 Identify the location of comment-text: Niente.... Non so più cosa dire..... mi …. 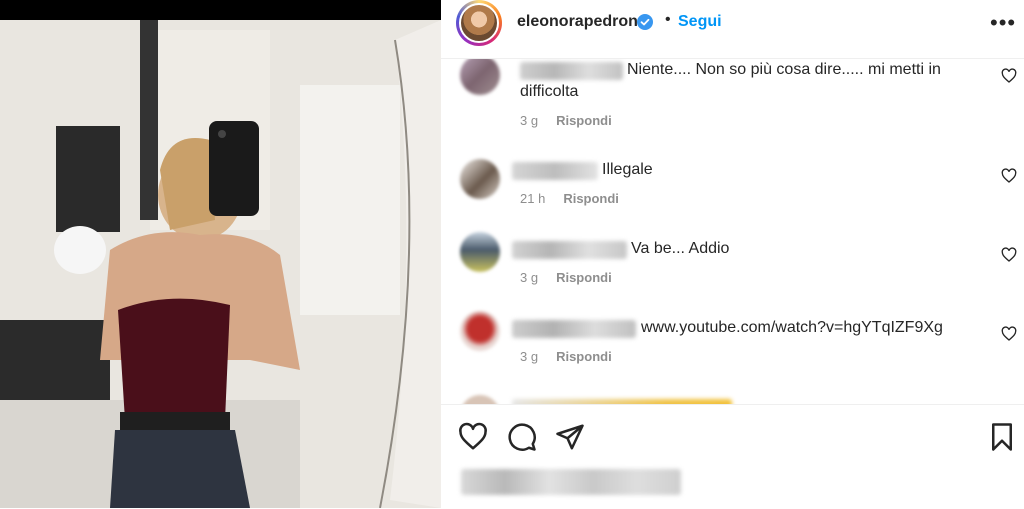
(784, 69).